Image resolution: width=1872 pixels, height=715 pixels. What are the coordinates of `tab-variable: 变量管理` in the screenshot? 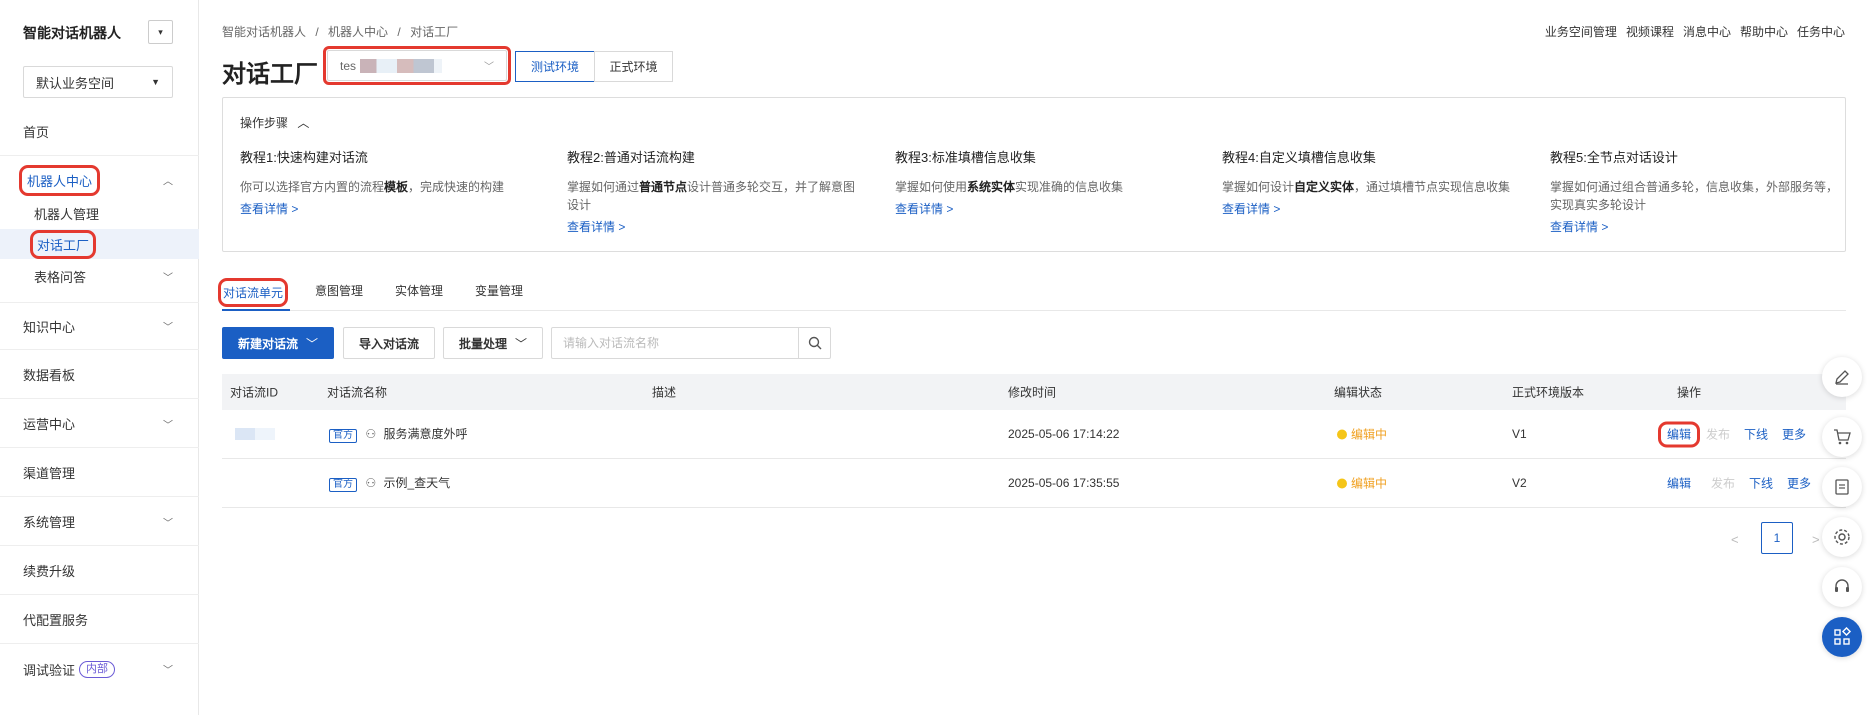 It's located at (499, 290).